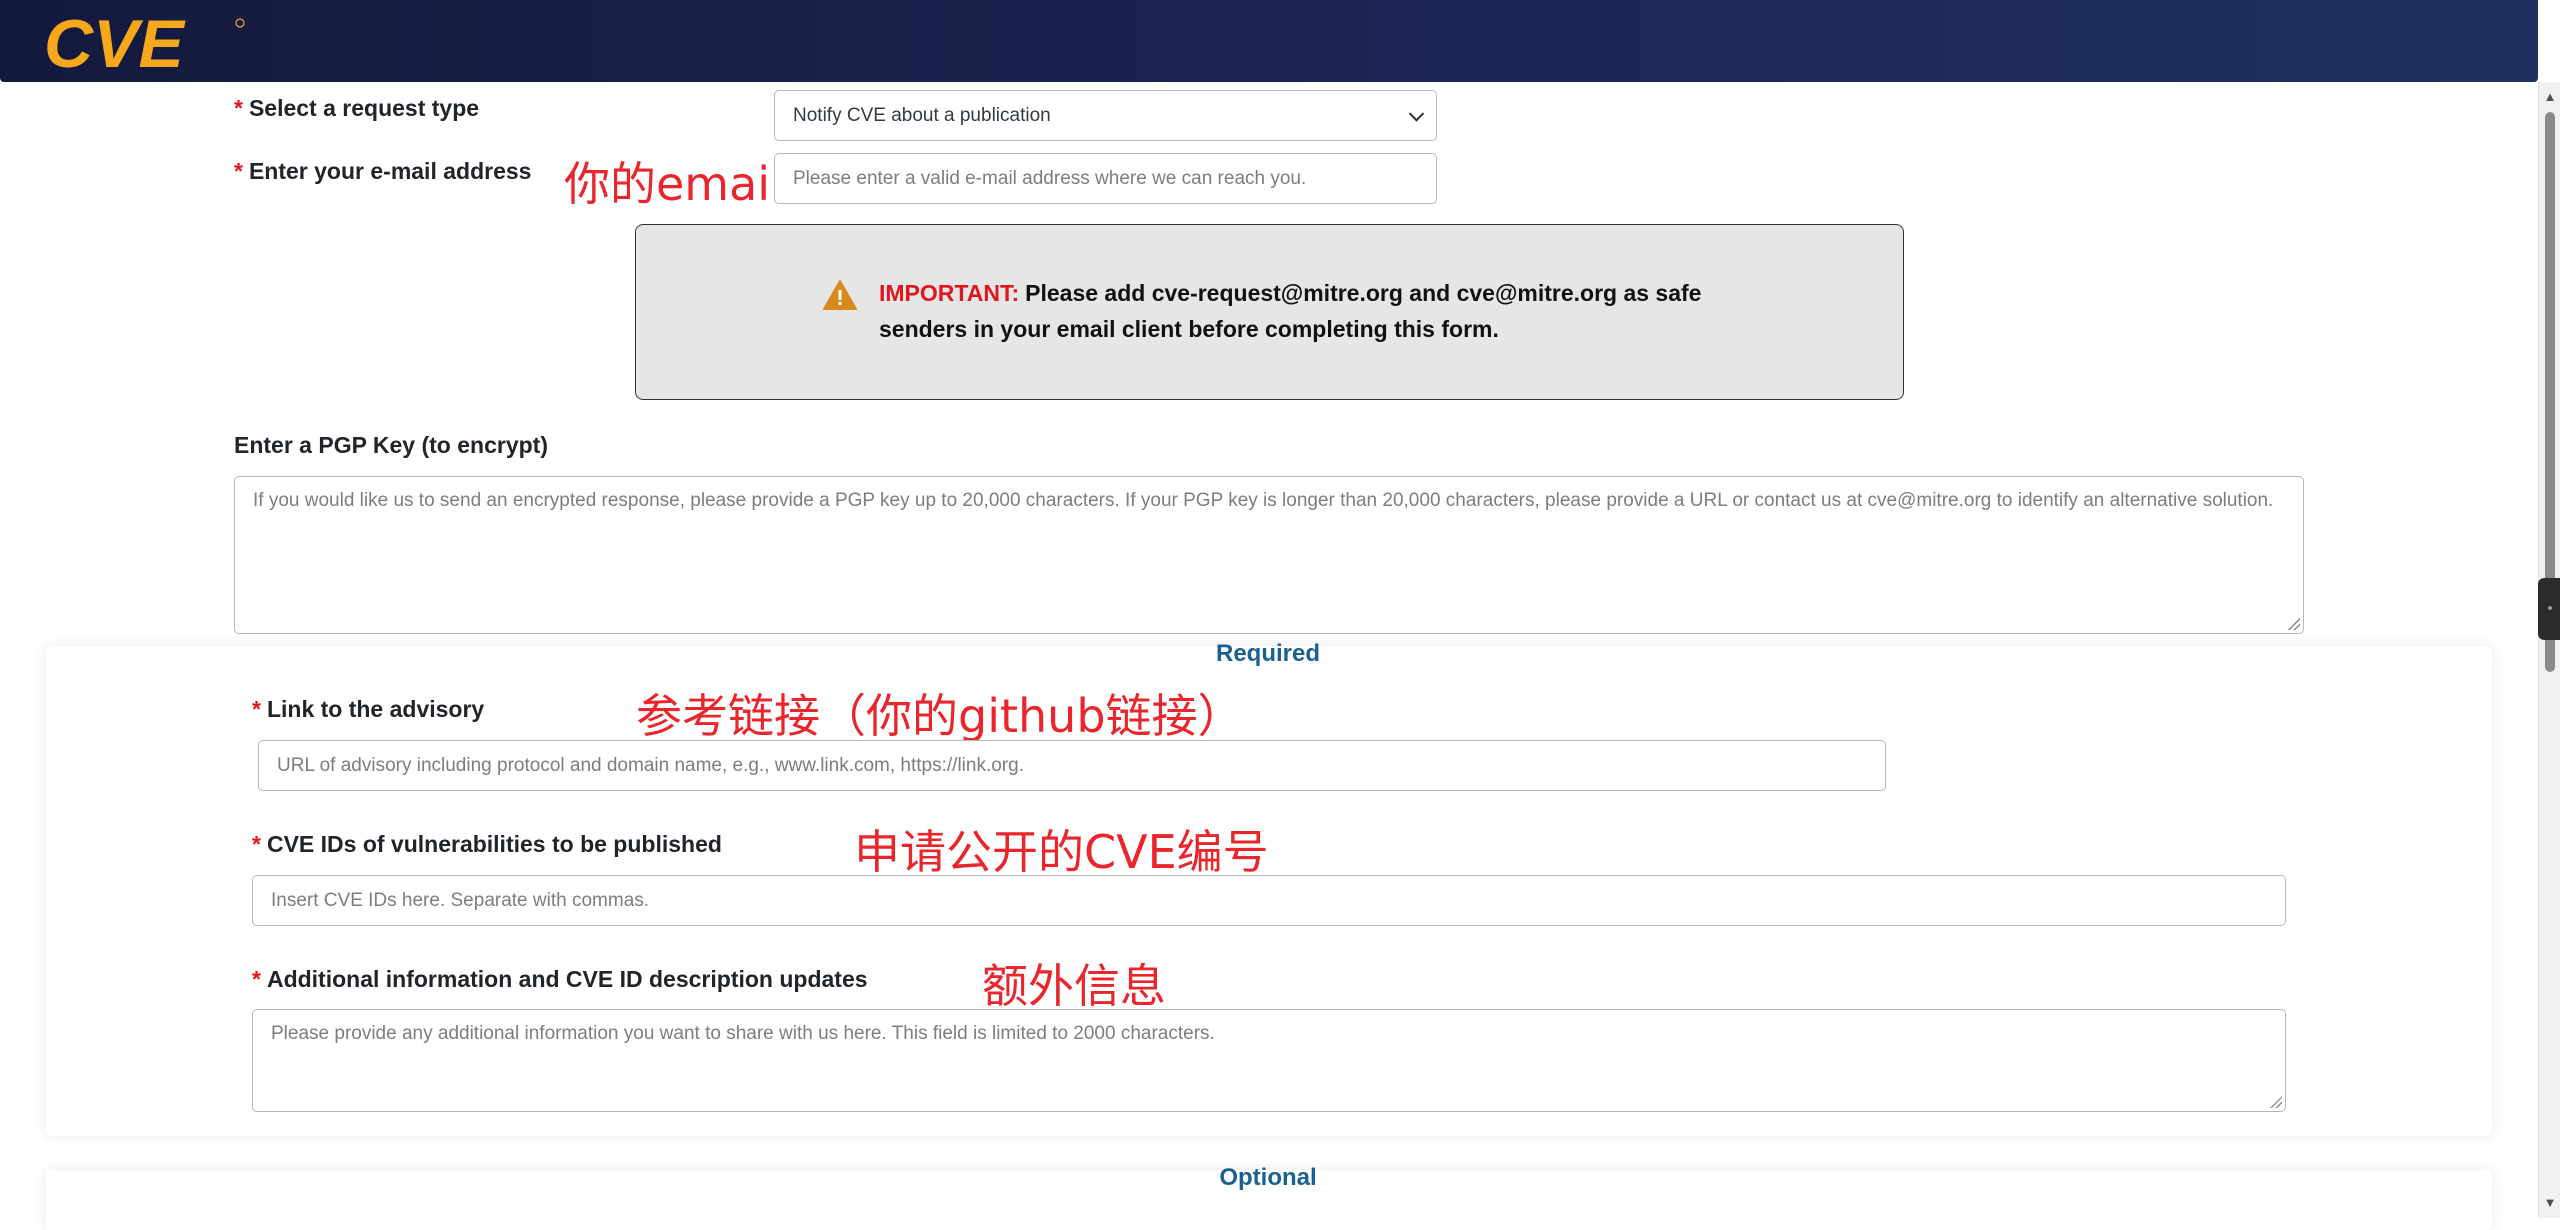 Image resolution: width=2560 pixels, height=1230 pixels. Describe the element at coordinates (922, 115) in the screenshot. I see `request-type-value: Notify CVE about a publication` at that location.